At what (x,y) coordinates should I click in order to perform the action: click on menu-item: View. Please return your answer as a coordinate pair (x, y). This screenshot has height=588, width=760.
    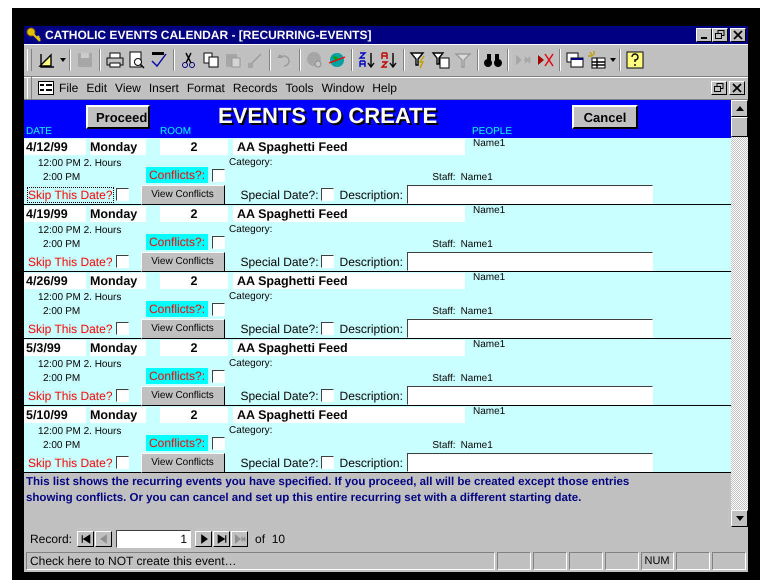
    Looking at the image, I should click on (128, 88).